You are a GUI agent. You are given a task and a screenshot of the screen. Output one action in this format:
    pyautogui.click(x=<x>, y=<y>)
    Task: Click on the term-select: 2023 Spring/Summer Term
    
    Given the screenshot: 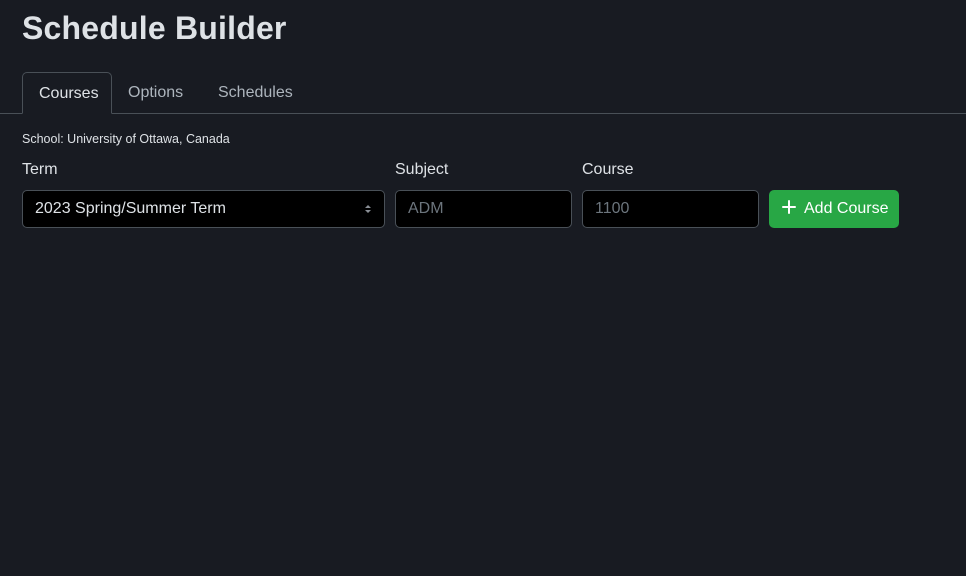 What is the action you would take?
    pyautogui.click(x=203, y=209)
    